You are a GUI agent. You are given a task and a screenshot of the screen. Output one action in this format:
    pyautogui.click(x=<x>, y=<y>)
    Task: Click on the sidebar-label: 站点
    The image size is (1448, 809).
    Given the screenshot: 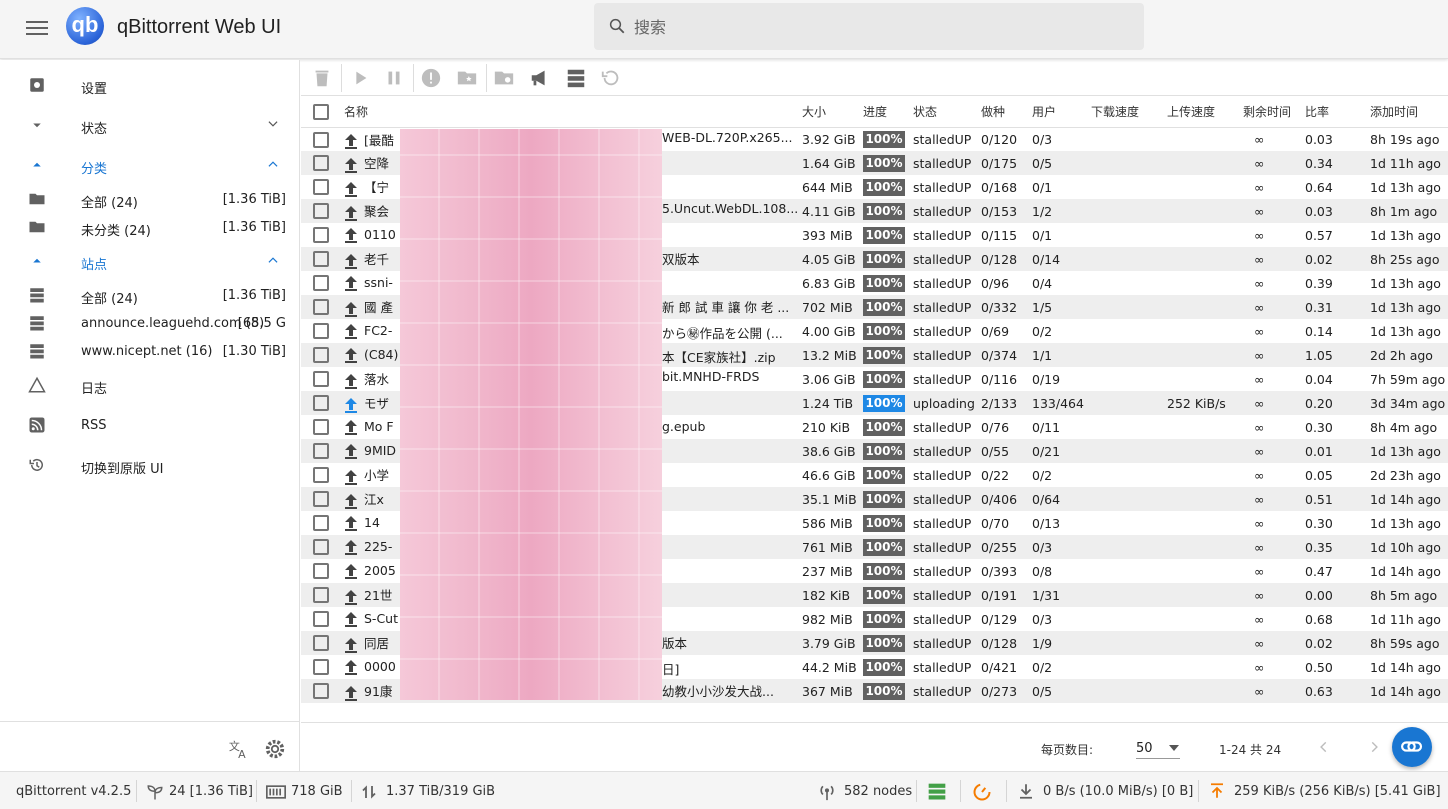 What is the action you would take?
    pyautogui.click(x=94, y=265)
    